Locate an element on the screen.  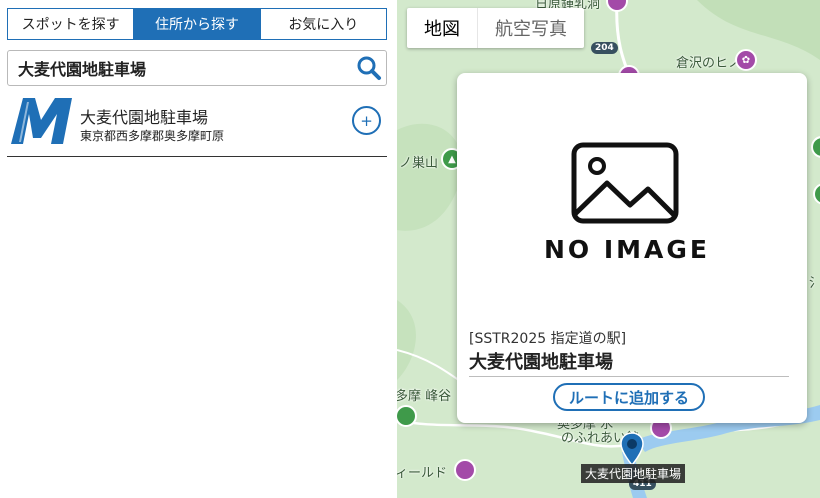
tab-address-search: 住所から探す is located at coordinates (196, 24).